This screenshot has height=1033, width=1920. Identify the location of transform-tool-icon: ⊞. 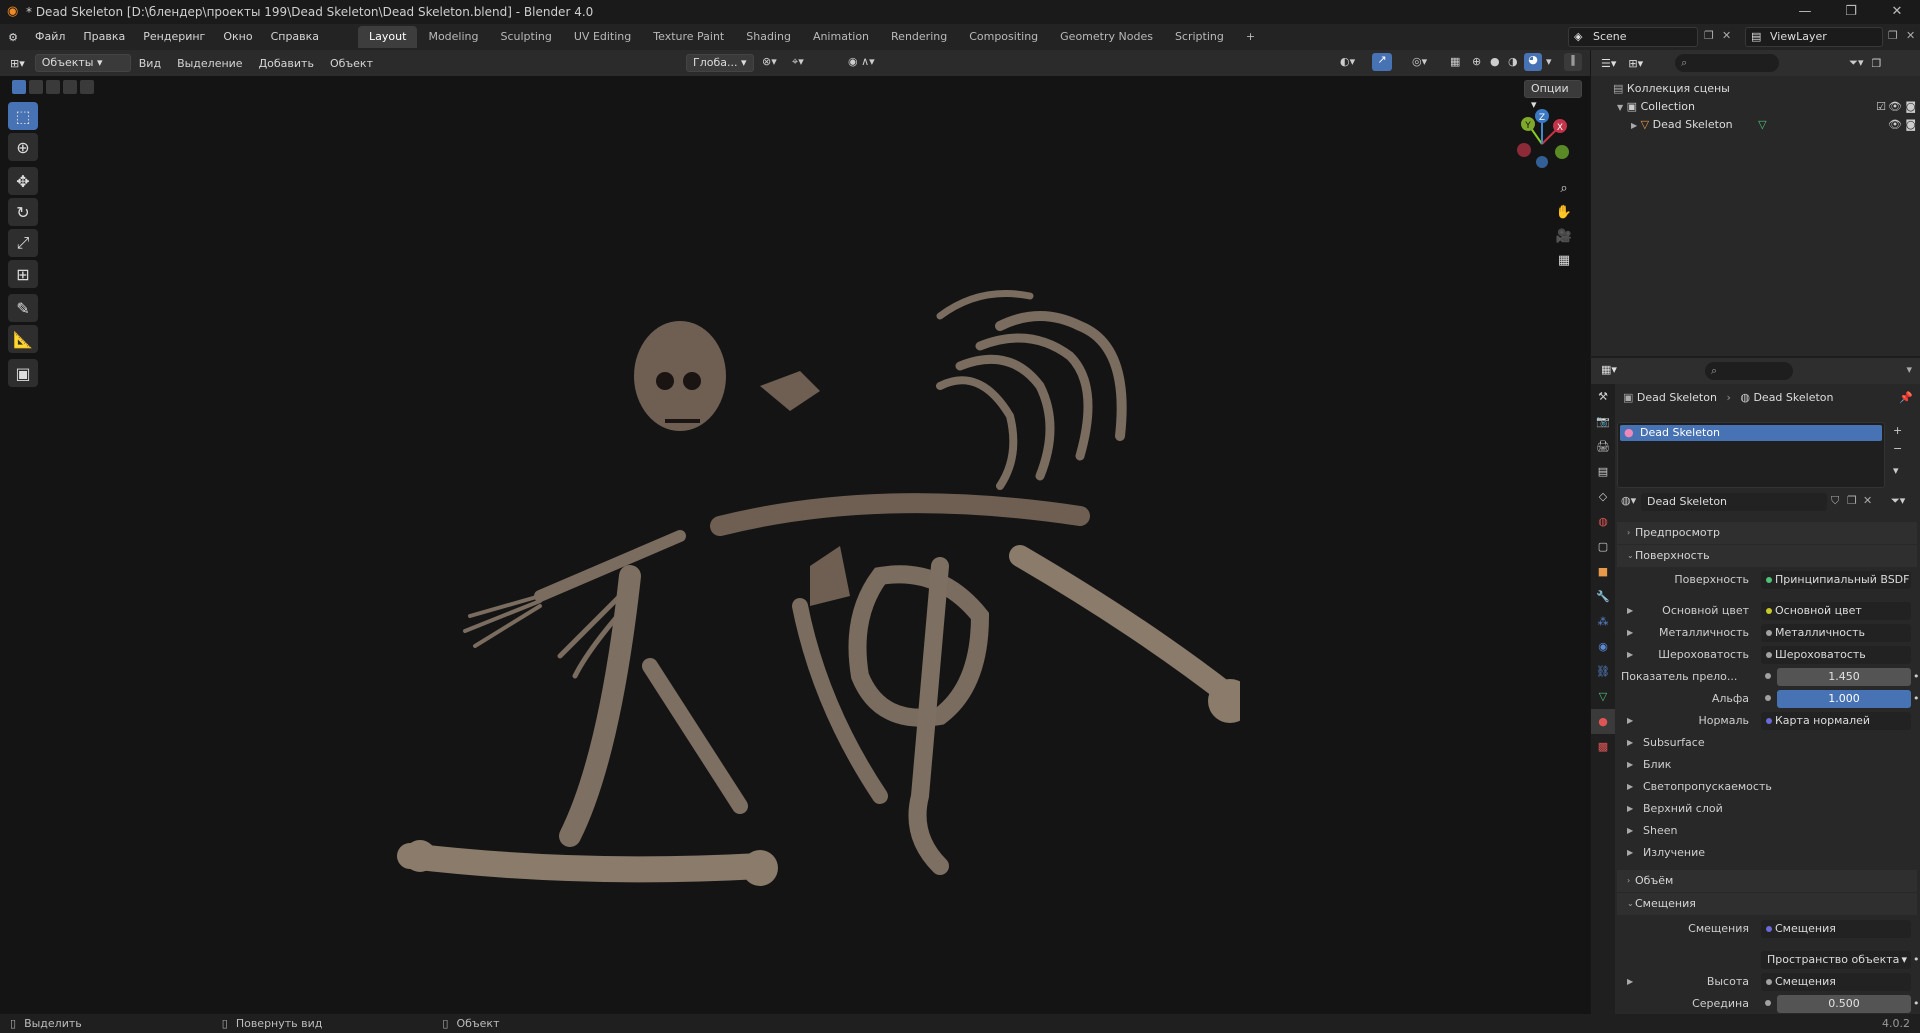
(23, 274).